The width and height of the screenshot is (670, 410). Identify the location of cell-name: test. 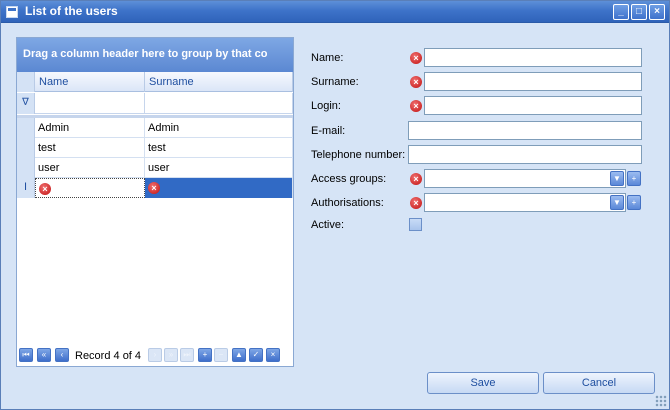
(90, 148).